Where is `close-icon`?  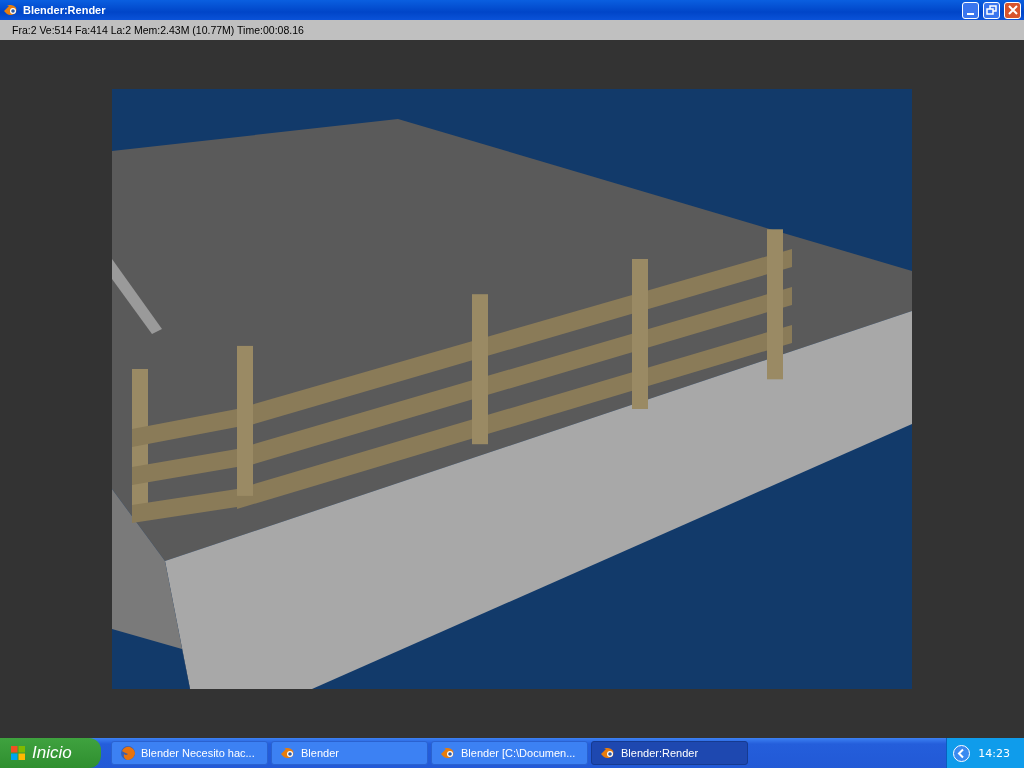 close-icon is located at coordinates (1012, 10).